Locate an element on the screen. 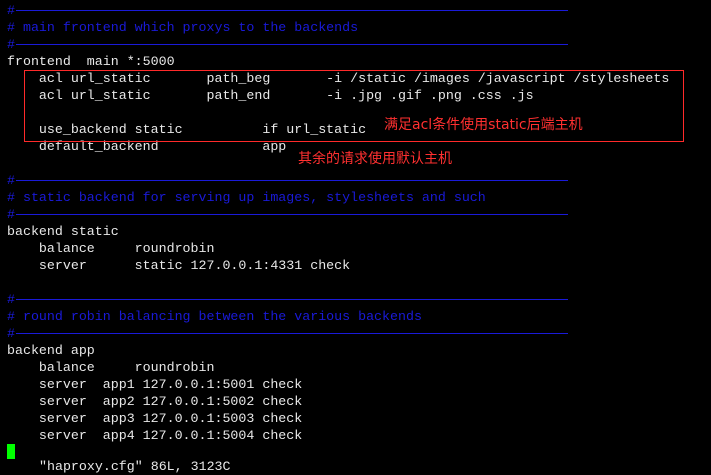 The height and width of the screenshot is (475, 711). config-line: server app3 127.0.0.1:5003 check is located at coordinates (338, 418).